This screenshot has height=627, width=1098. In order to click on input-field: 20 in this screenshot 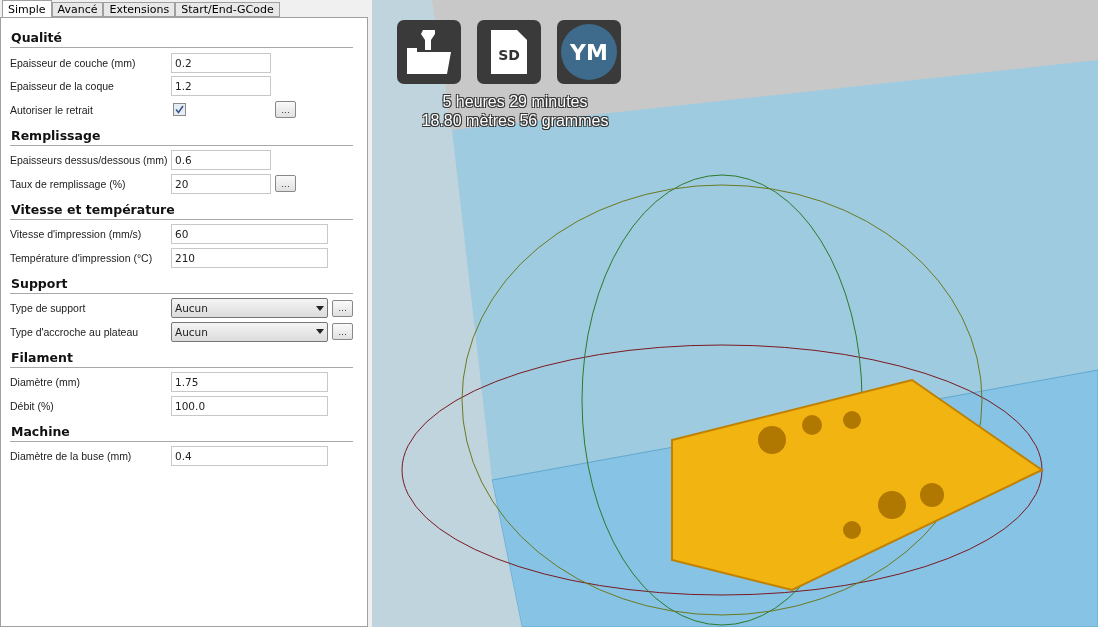, I will do `click(221, 183)`.